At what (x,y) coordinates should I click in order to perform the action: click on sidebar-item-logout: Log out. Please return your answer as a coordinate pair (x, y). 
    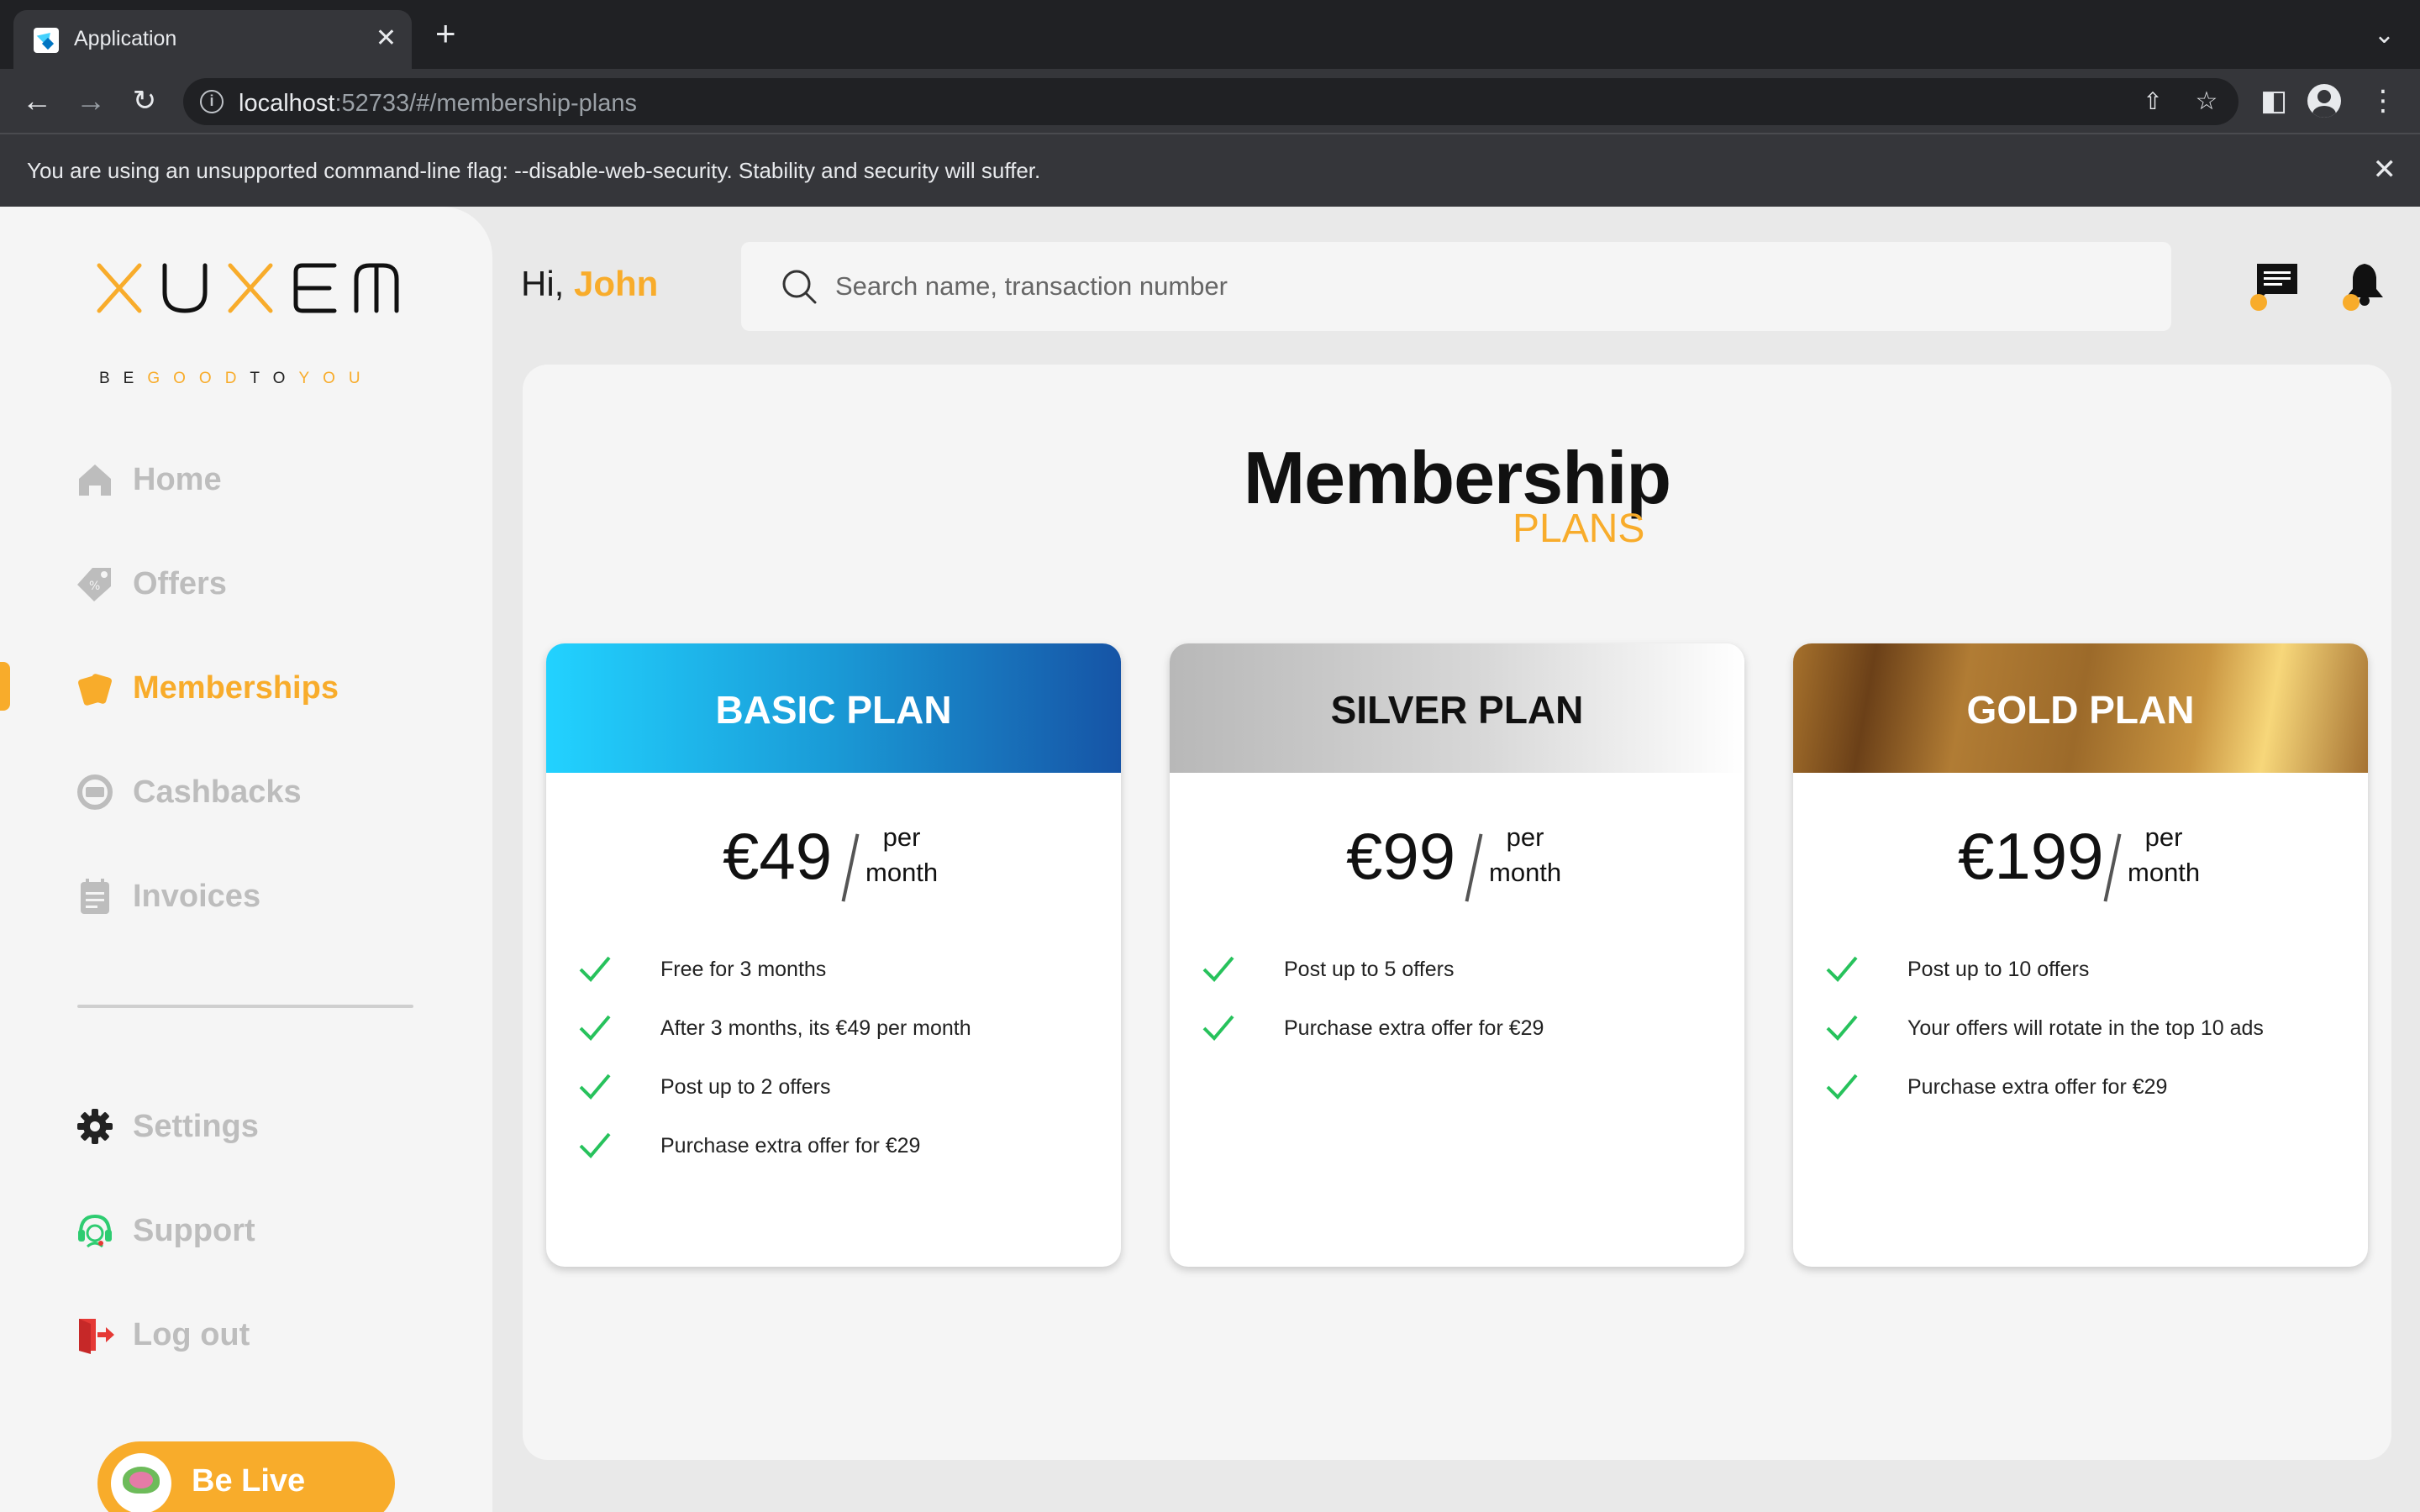
    Looking at the image, I should click on (253, 1334).